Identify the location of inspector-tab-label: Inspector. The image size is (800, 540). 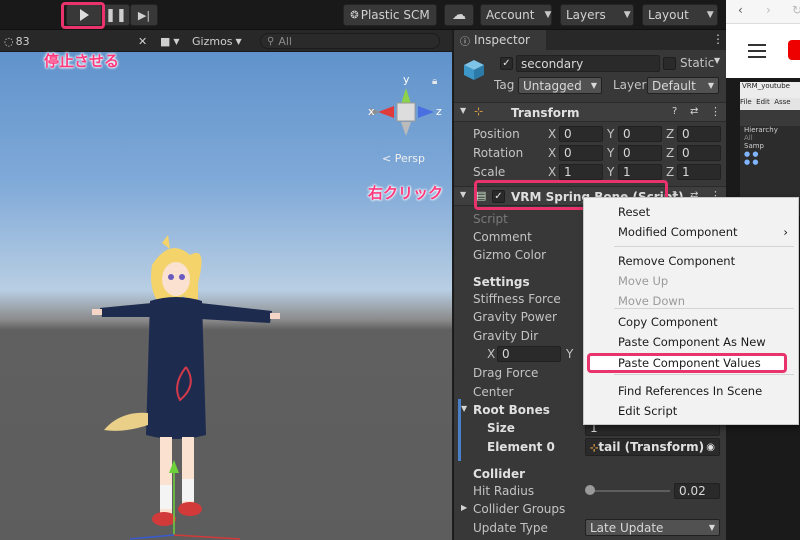
(502, 40).